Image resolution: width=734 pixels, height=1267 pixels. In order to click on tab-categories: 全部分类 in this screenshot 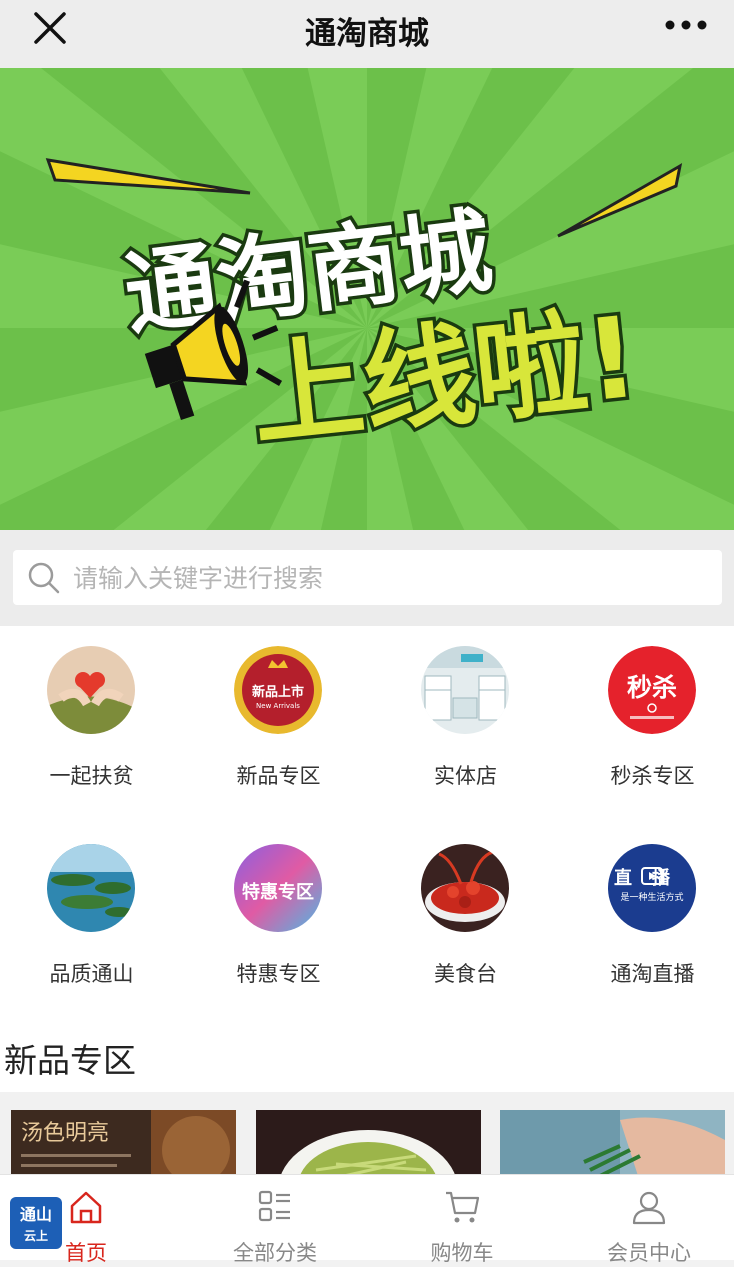, I will do `click(275, 1220)`.